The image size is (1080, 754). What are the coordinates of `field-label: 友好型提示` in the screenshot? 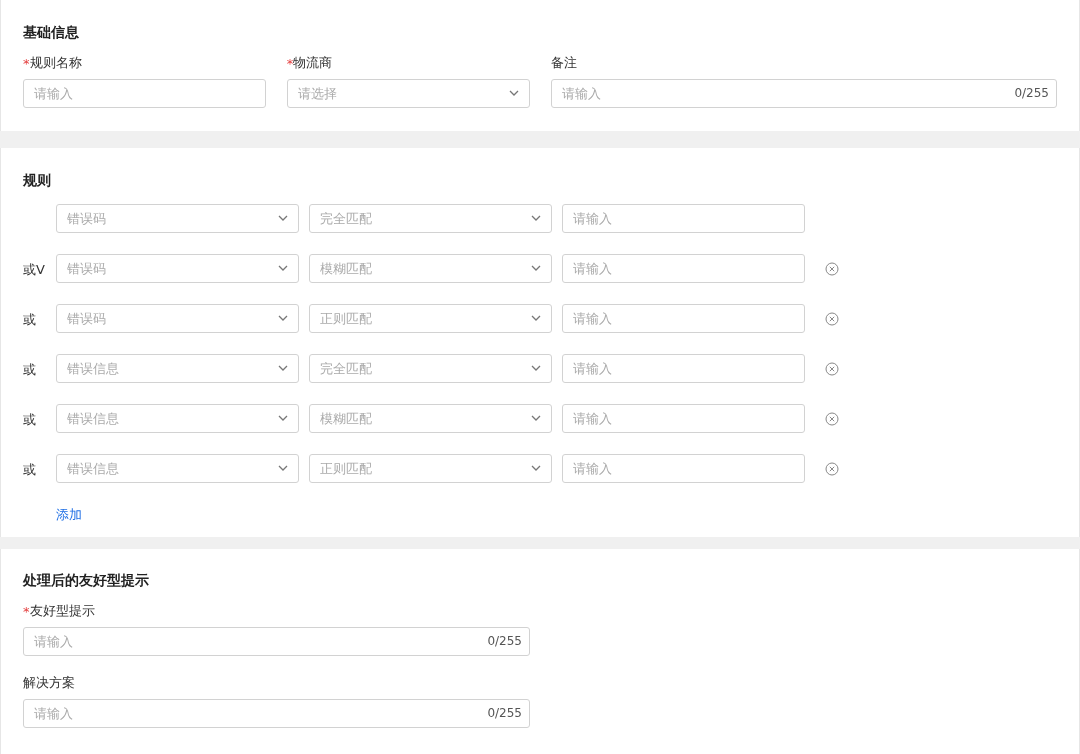 It's located at (62, 611).